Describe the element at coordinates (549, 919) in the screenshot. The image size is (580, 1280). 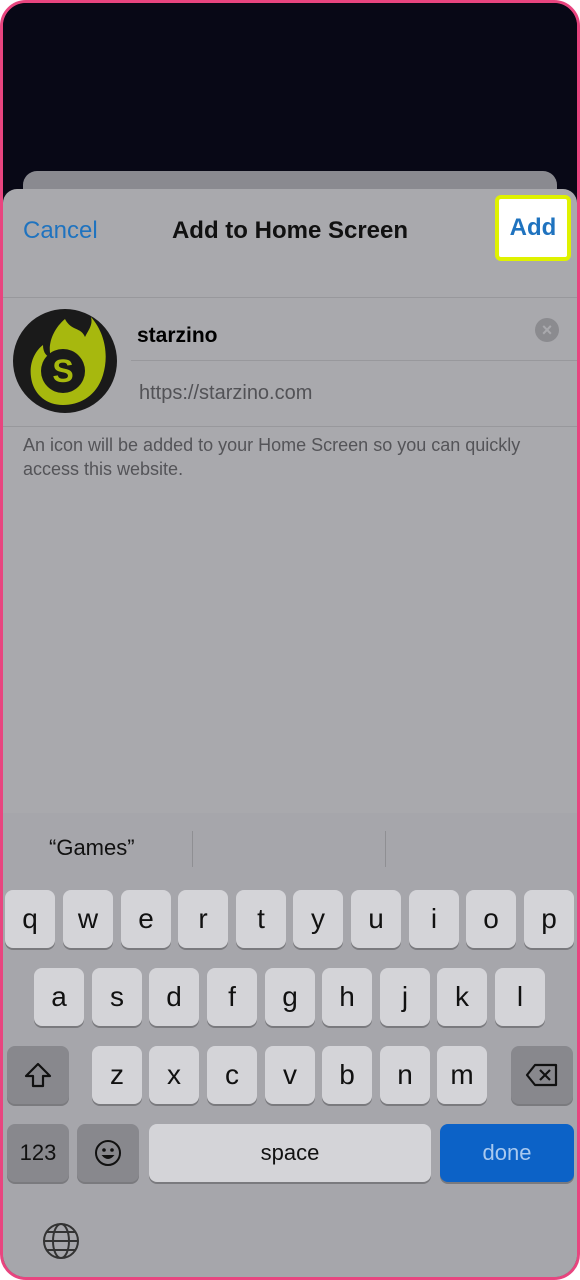
I see `key-p: p` at that location.